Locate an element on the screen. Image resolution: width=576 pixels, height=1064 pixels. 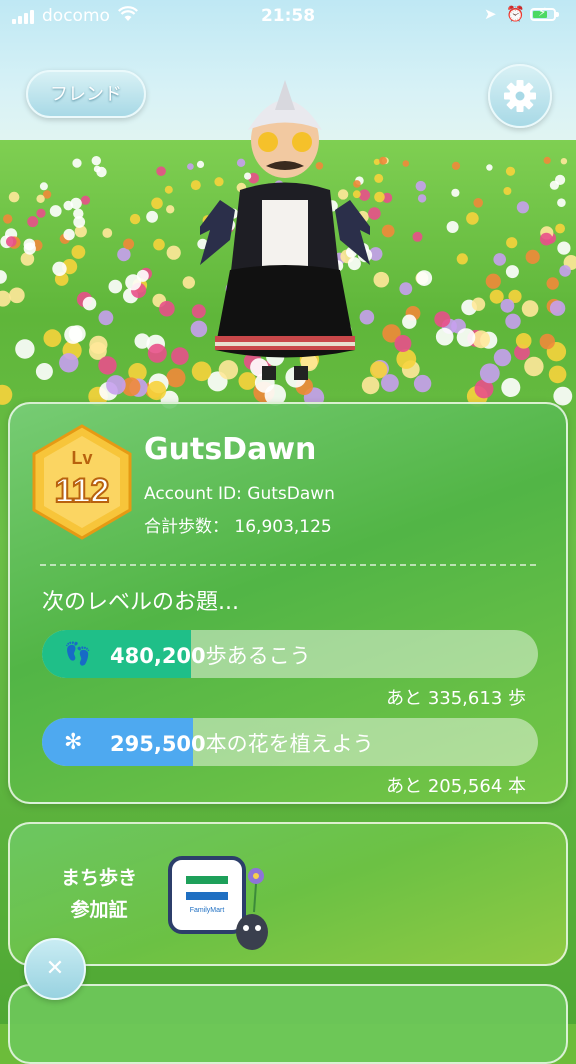
steps-remaining: あと 335,613 歩 is located at coordinates (456, 698).